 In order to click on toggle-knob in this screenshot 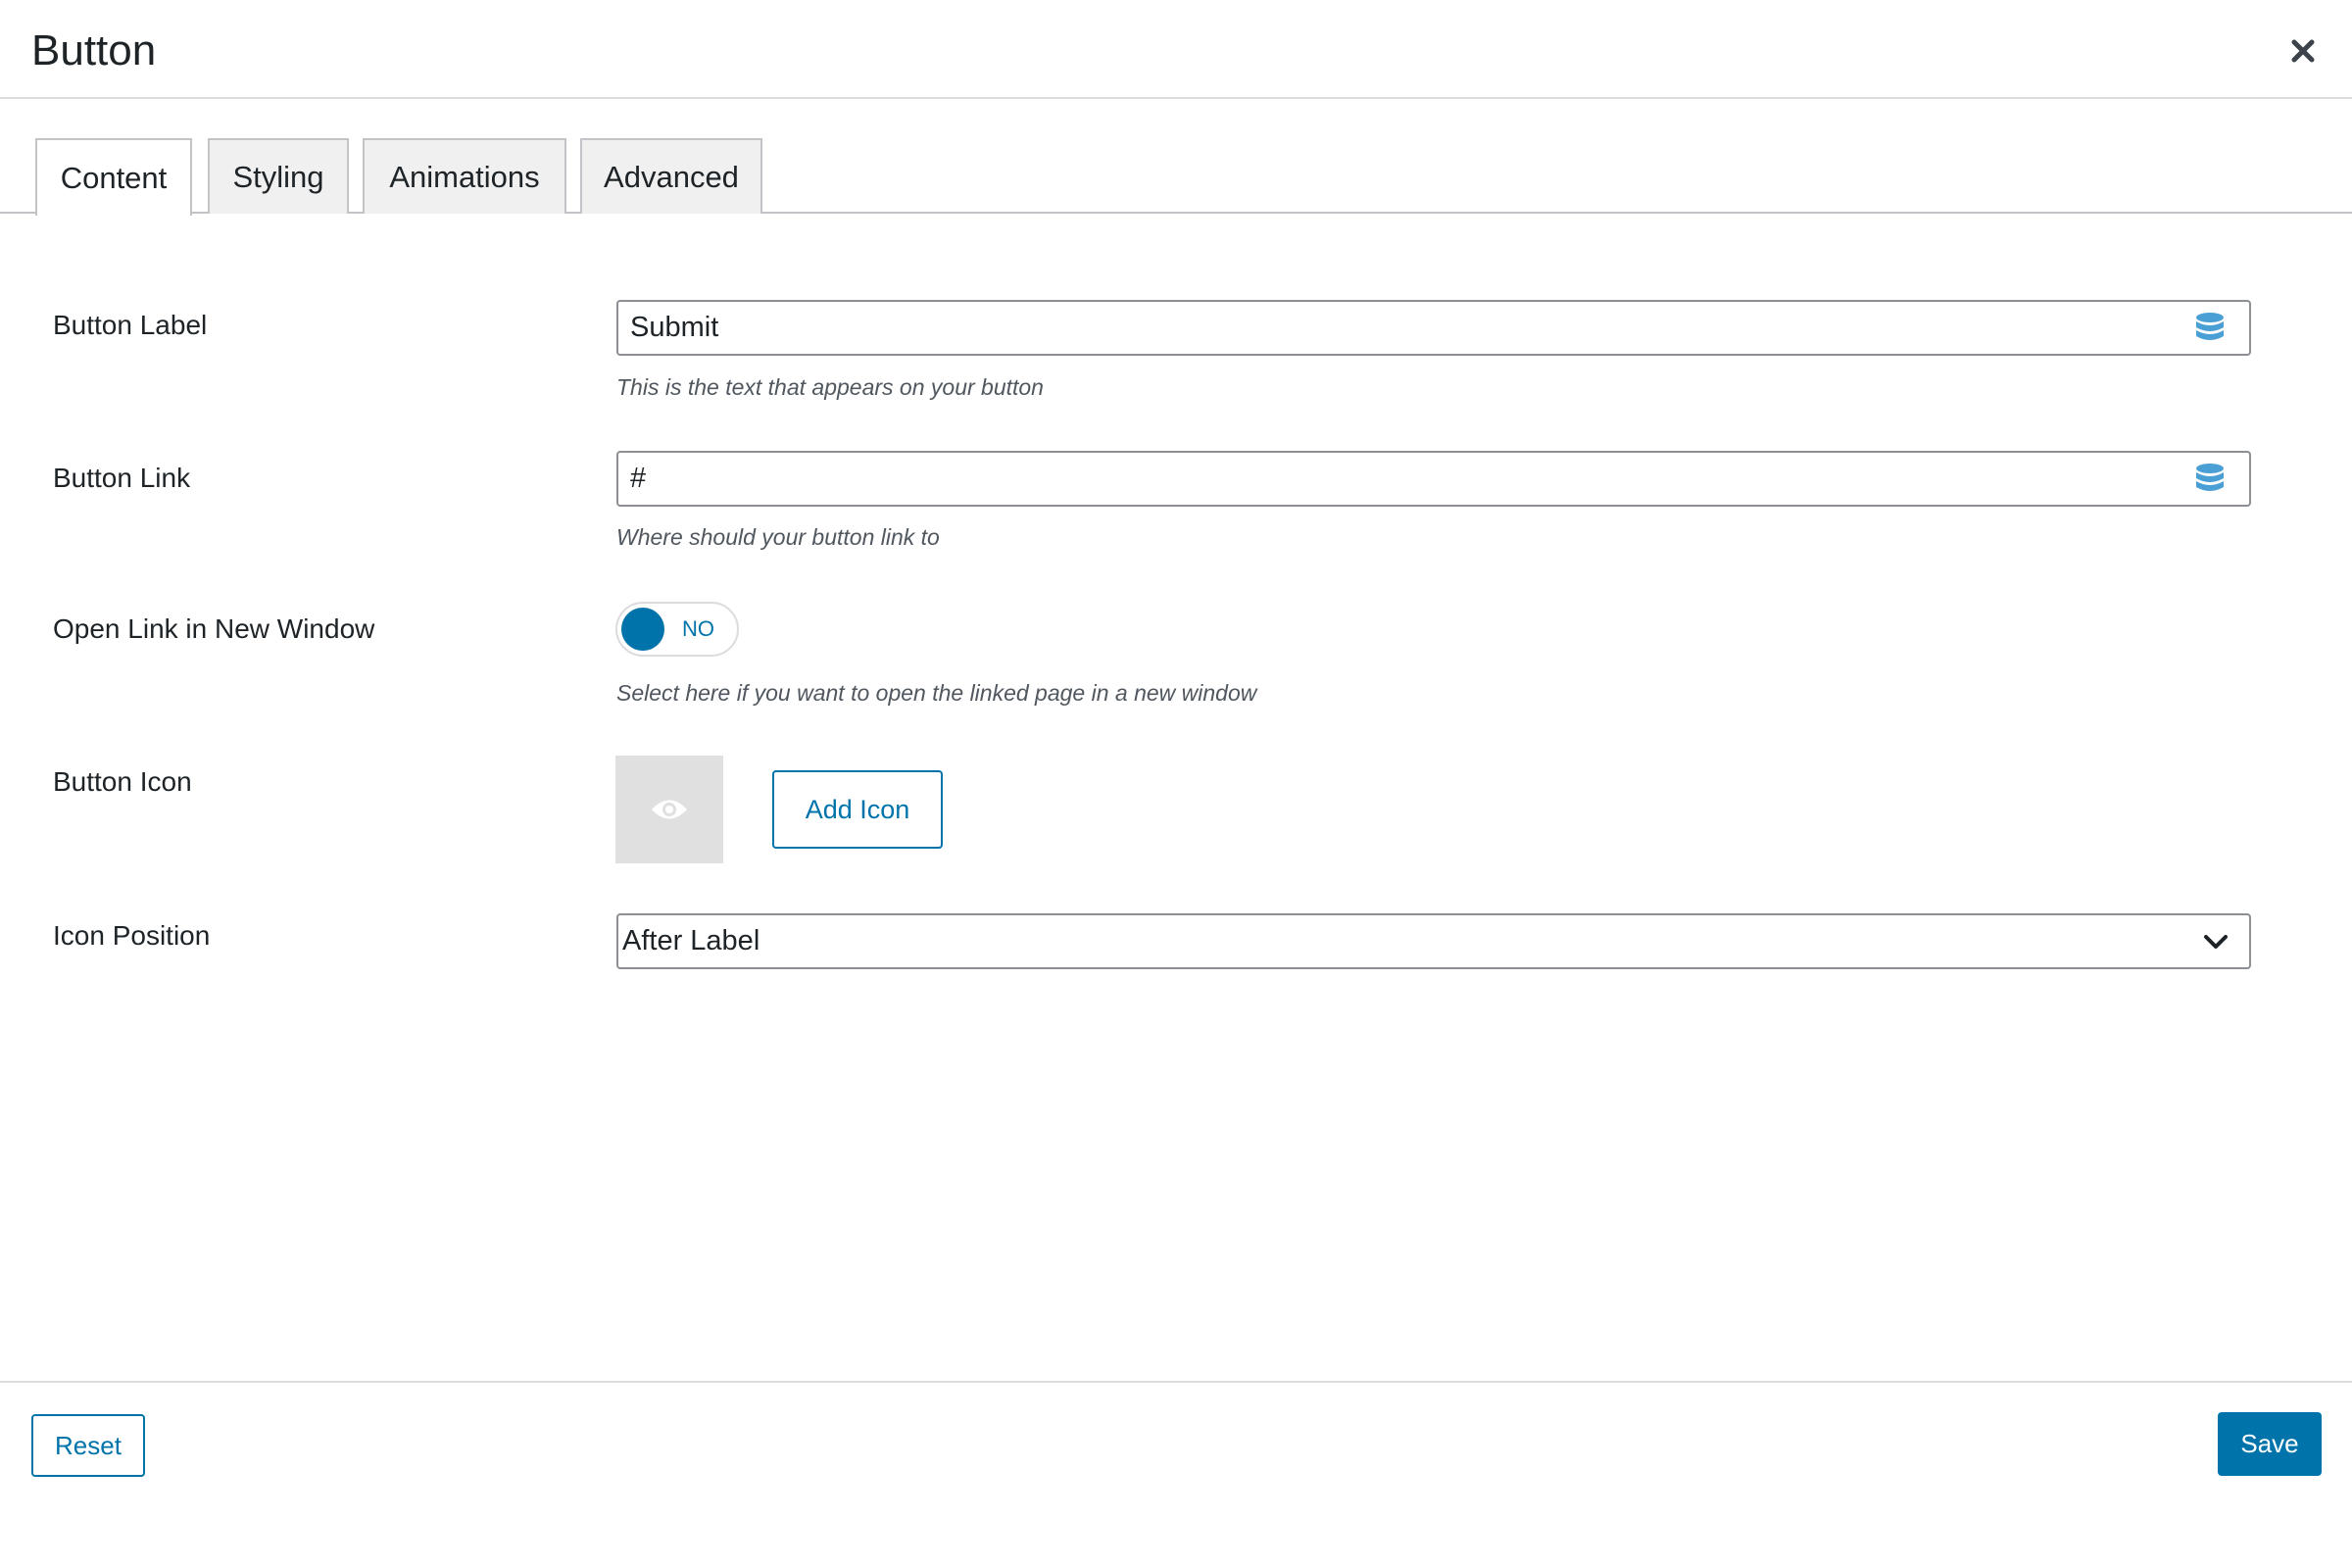, I will do `click(642, 629)`.